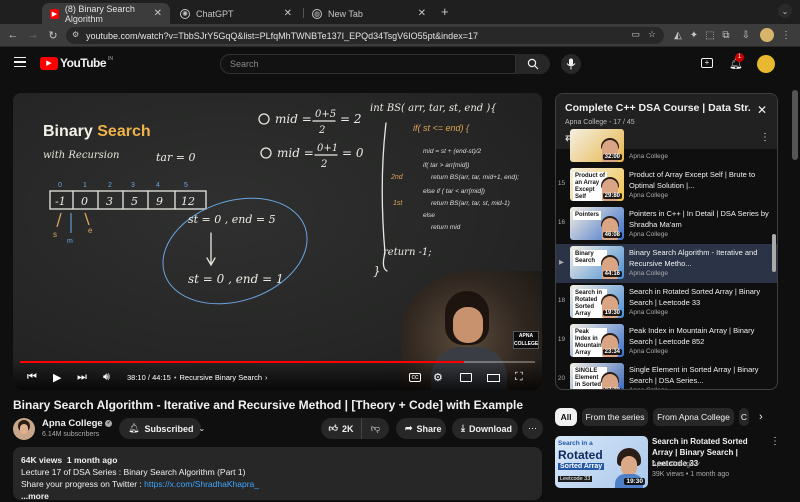  What do you see at coordinates (519, 377) in the screenshot?
I see `fullscreen-icon: ⛶` at bounding box center [519, 377].